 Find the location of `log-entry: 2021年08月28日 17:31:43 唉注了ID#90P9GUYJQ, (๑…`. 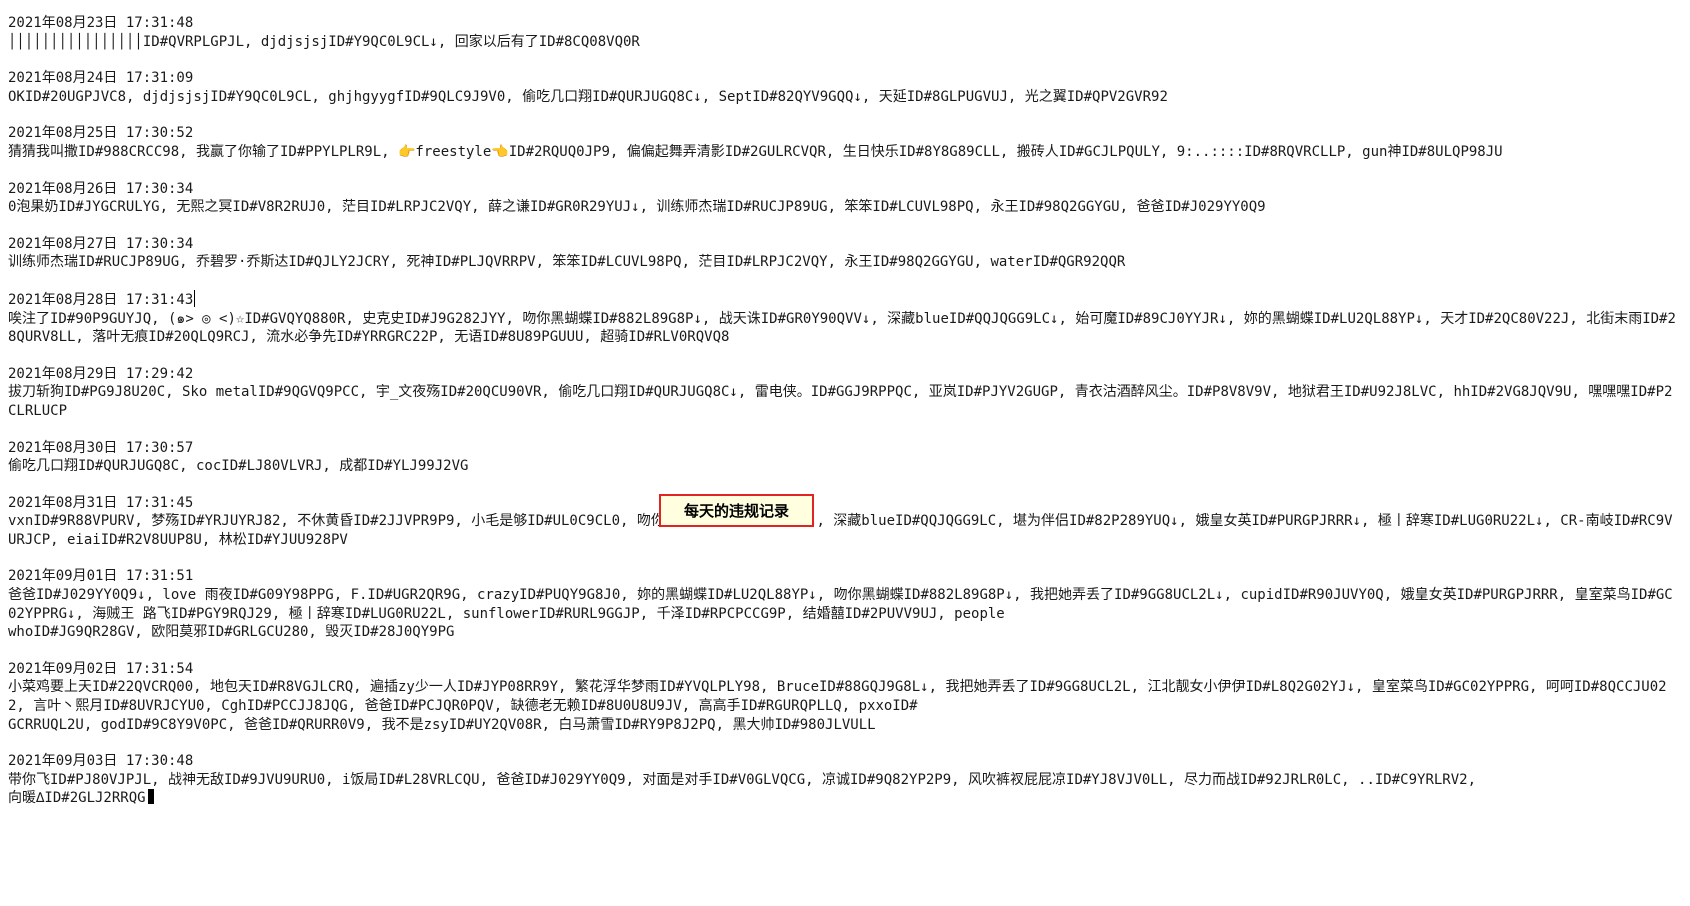

log-entry: 2021年08月28日 17:31:43 唉注了ID#90P9GUYJQ, (๑… is located at coordinates (849, 318).